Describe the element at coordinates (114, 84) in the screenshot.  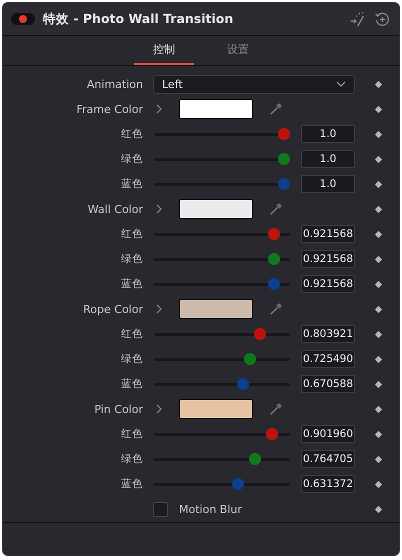
I see `field-label: Animation` at that location.